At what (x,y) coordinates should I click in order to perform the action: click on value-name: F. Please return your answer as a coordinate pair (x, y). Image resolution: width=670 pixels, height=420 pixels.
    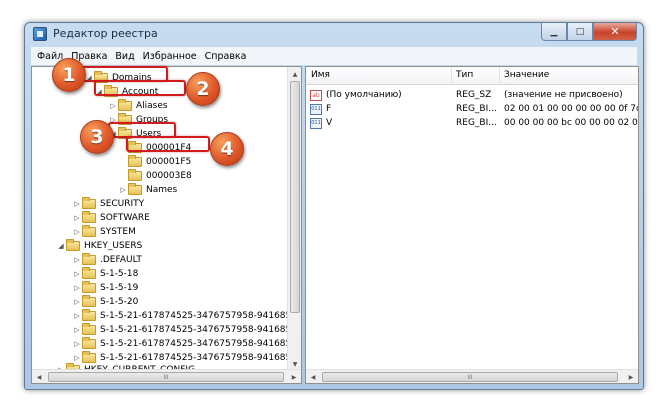
    Looking at the image, I should click on (329, 109).